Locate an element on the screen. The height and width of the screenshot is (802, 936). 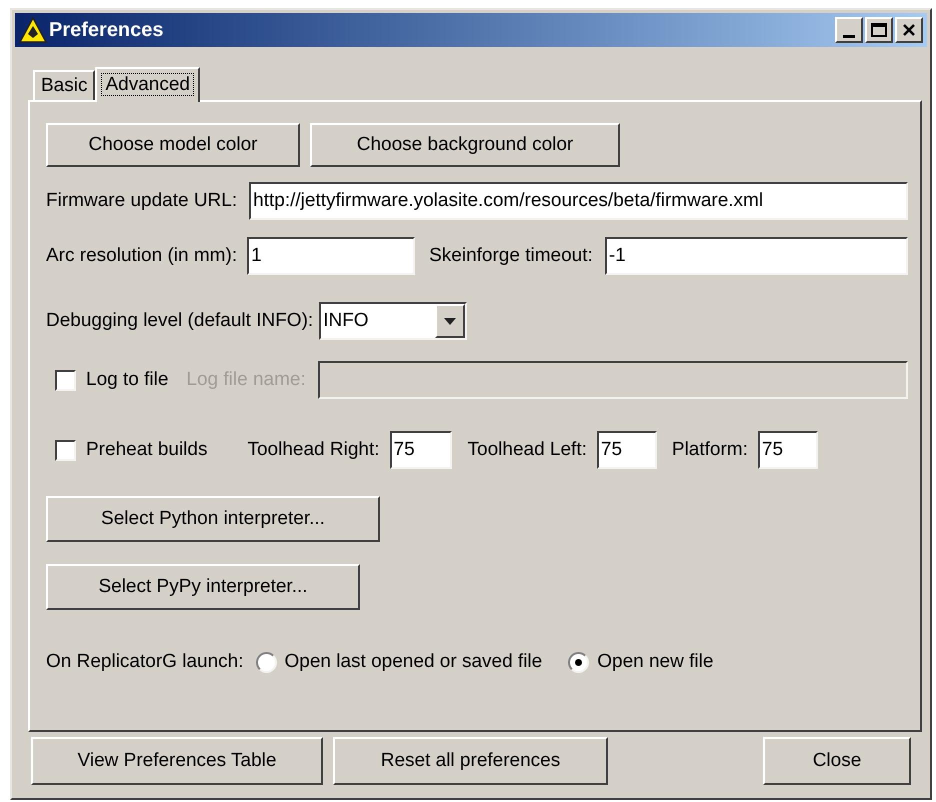
maximize-button is located at coordinates (879, 30).